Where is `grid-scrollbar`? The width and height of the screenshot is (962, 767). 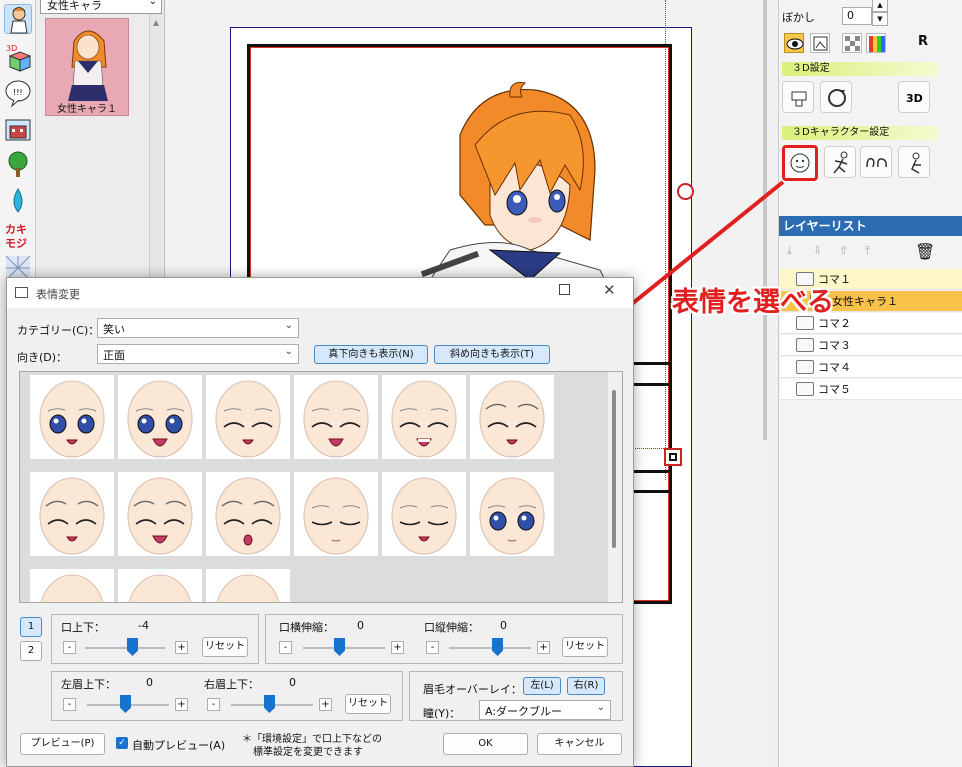 grid-scrollbar is located at coordinates (615, 487).